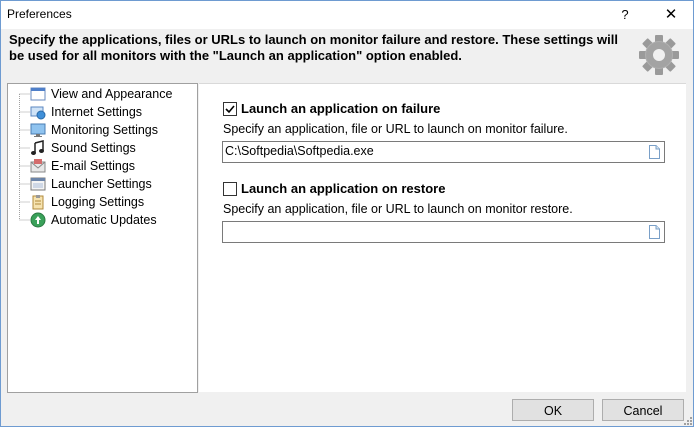 The image size is (694, 427). I want to click on tree-item-sound-settings: Sound Settings, so click(83, 148).